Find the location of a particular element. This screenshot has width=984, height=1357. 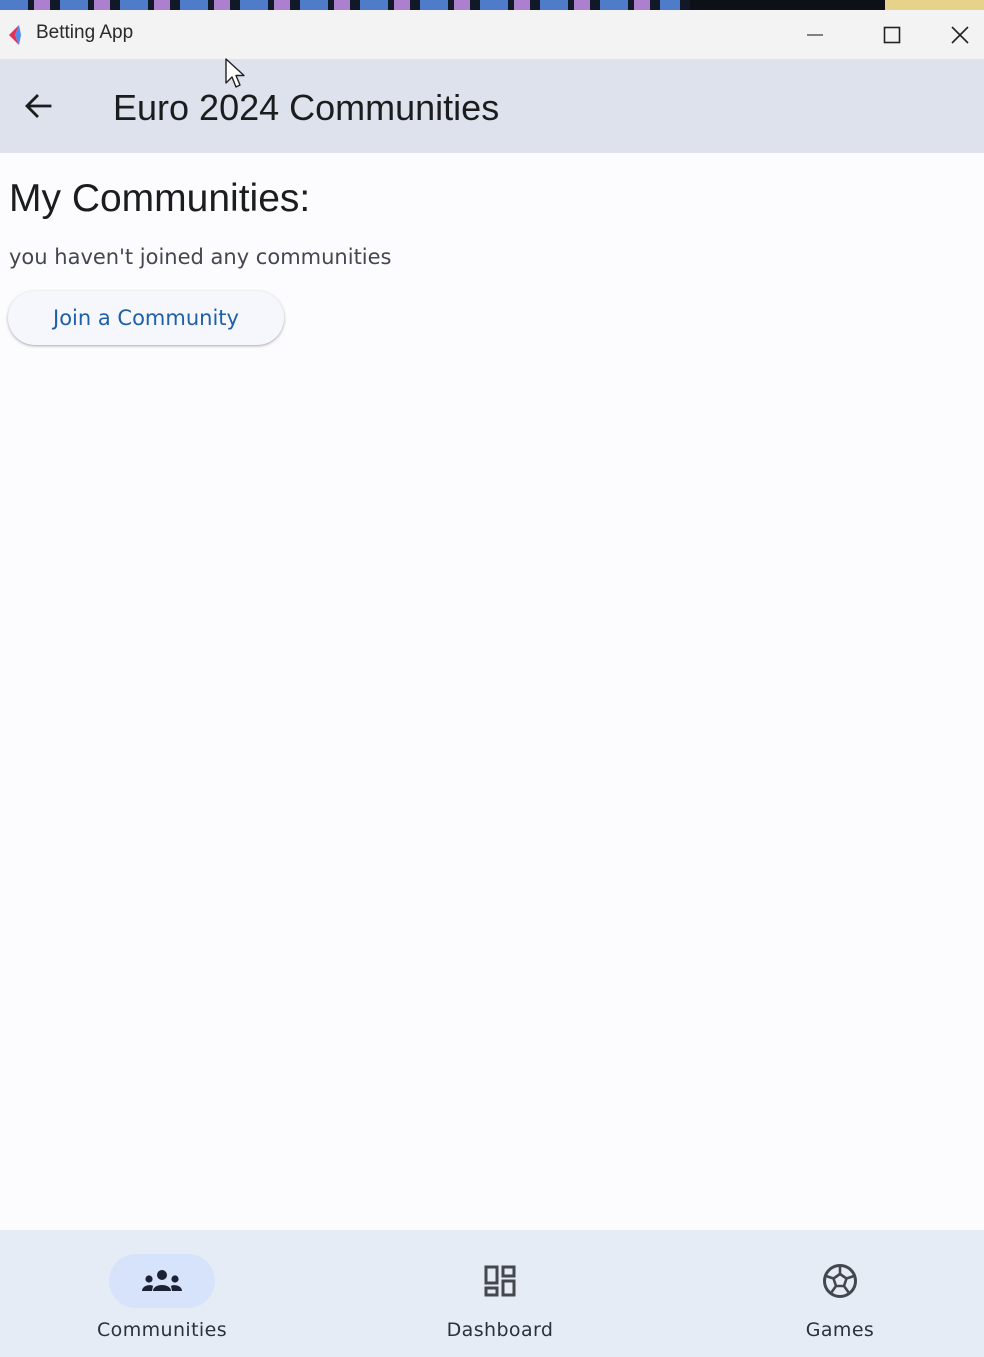

groups-icon is located at coordinates (162, 1280).